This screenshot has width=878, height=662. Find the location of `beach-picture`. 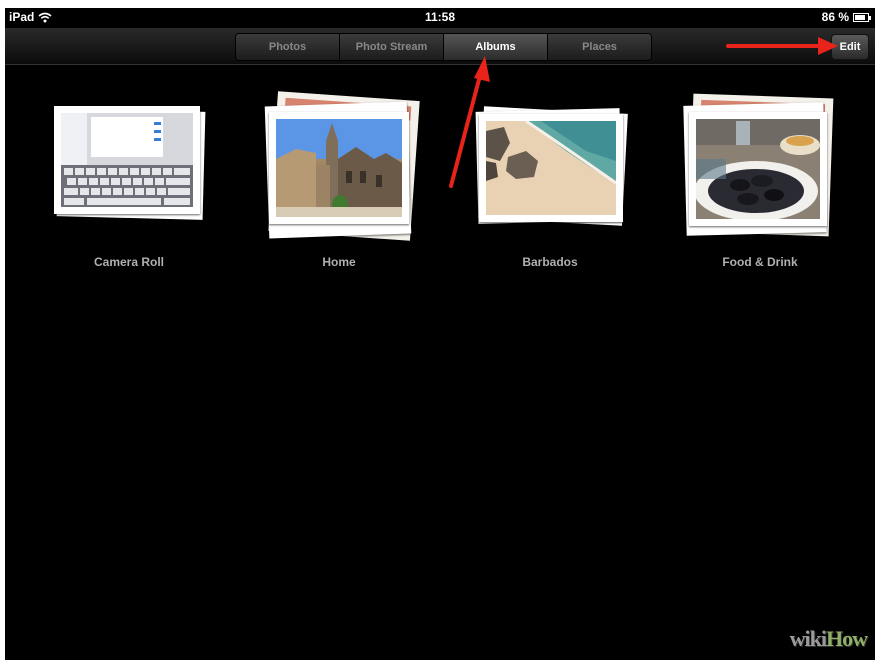

beach-picture is located at coordinates (551, 167).